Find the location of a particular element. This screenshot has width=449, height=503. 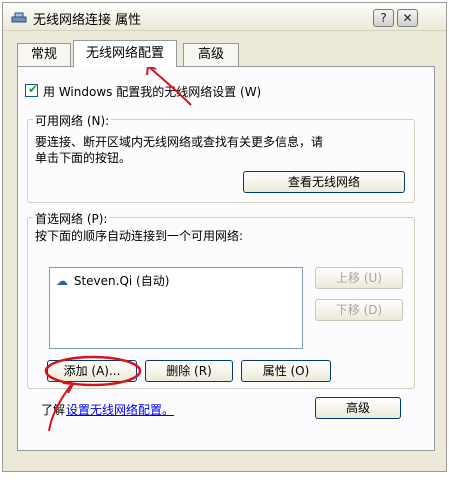

tab-wireless-networks: 无线网络配置 is located at coordinates (125, 53).